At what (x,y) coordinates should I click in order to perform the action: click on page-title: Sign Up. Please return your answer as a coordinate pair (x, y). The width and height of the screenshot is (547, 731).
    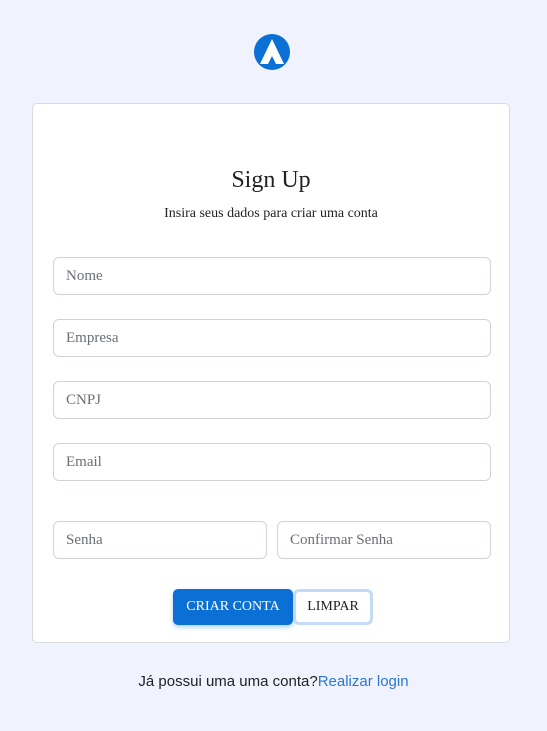
    Looking at the image, I should click on (271, 180).